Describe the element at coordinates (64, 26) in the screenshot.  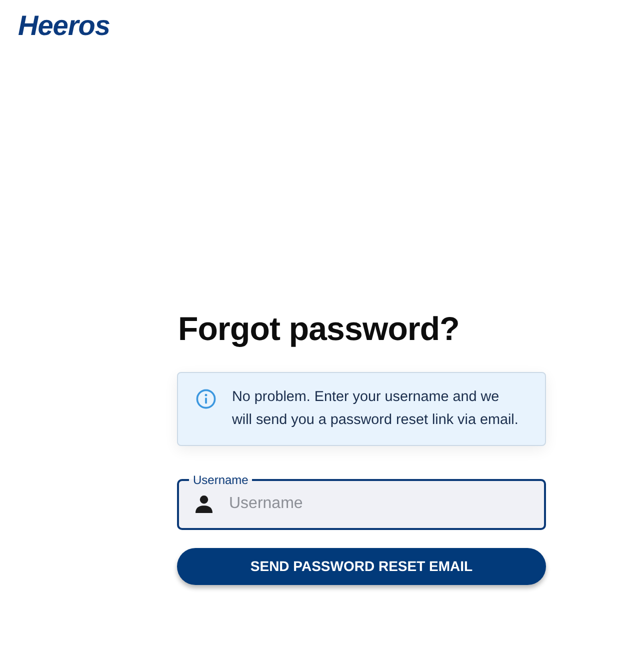
I see `logo: Heeros` at that location.